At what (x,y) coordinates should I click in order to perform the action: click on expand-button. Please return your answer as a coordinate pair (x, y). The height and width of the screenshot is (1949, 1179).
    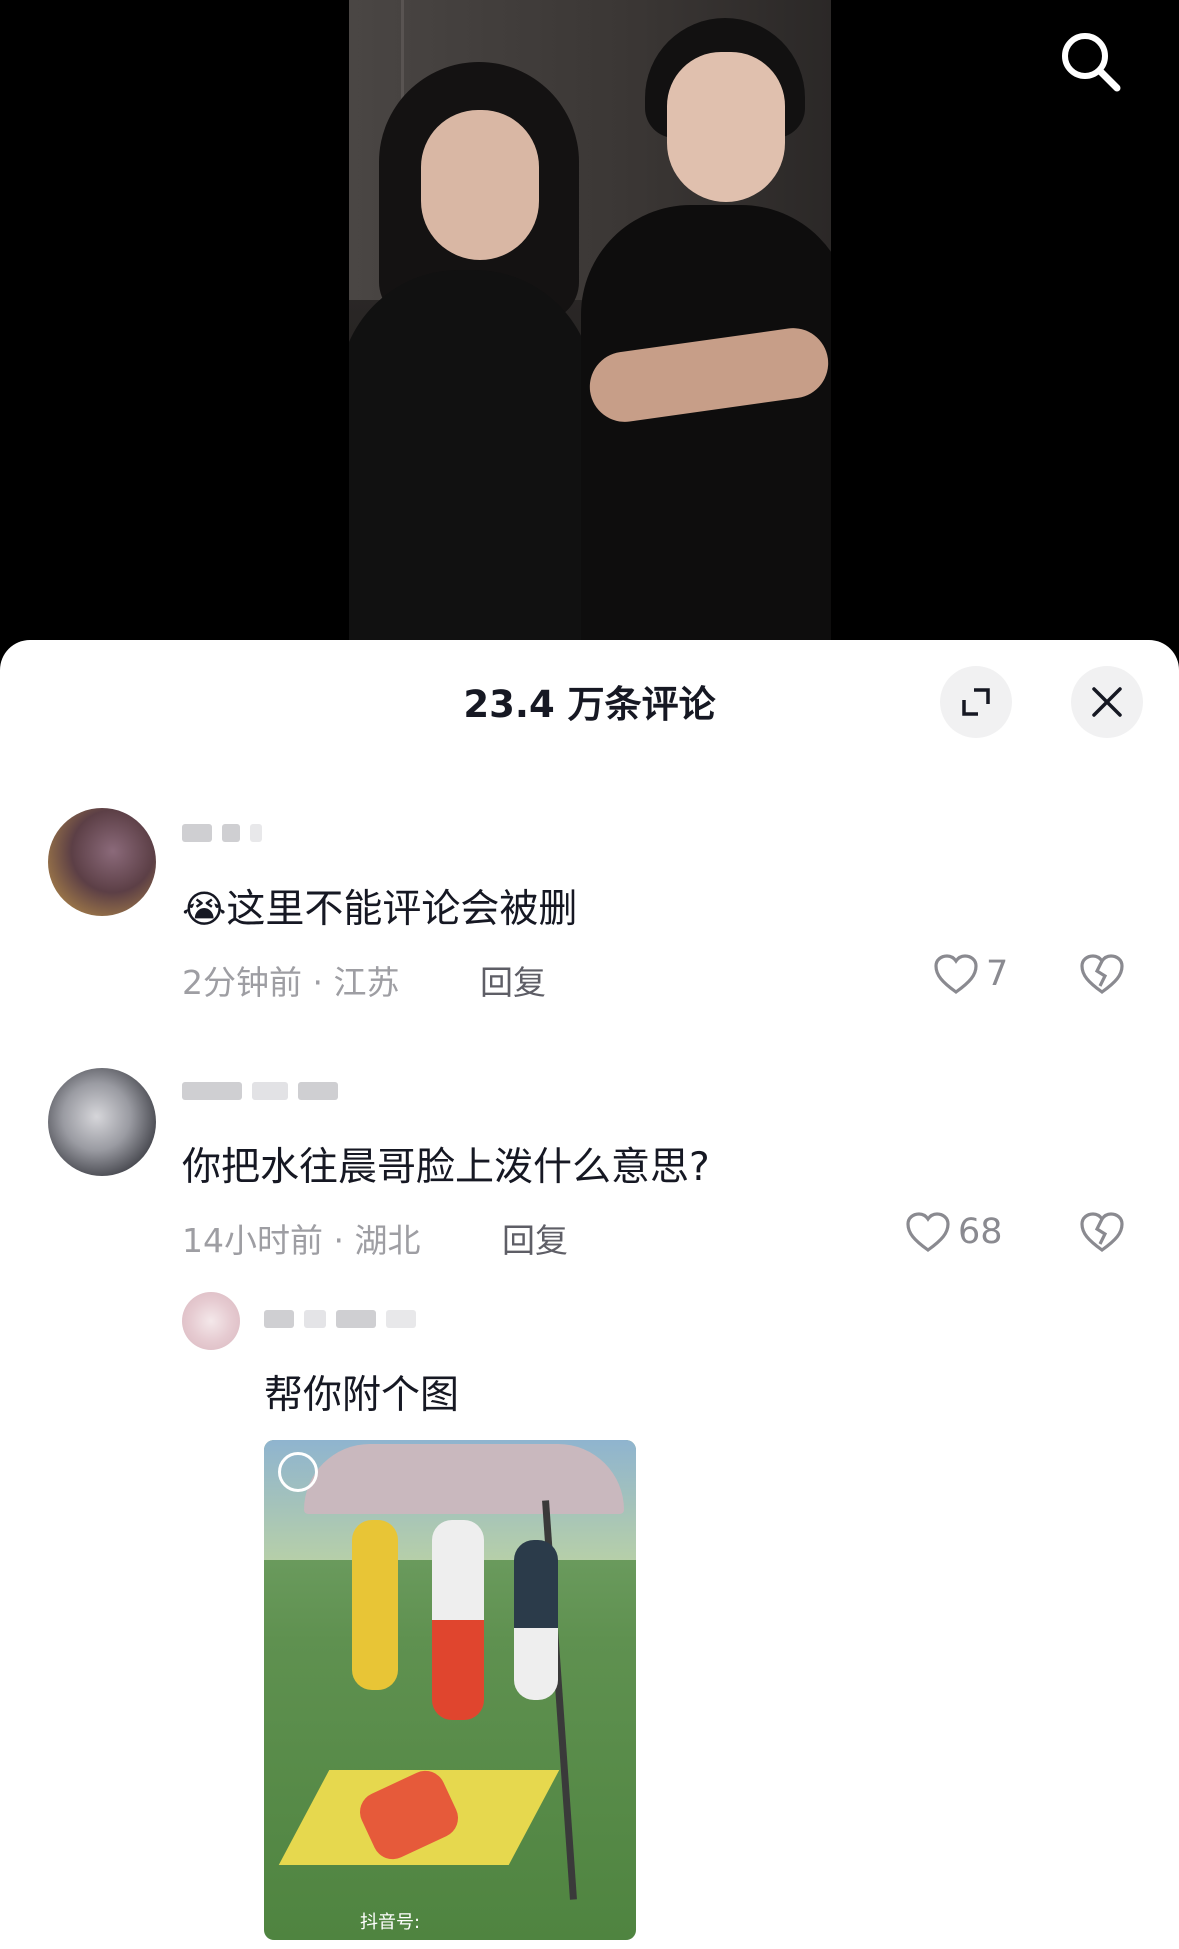
    Looking at the image, I should click on (976, 702).